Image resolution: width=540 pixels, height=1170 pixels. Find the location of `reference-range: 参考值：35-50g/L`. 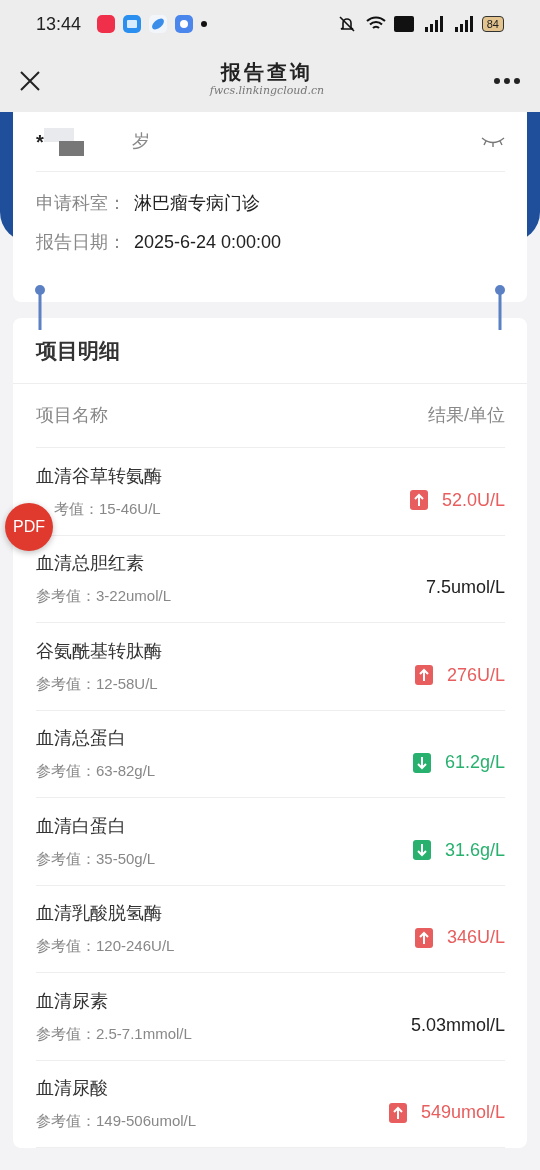

reference-range: 参考值：35-50g/L is located at coordinates (96, 858).